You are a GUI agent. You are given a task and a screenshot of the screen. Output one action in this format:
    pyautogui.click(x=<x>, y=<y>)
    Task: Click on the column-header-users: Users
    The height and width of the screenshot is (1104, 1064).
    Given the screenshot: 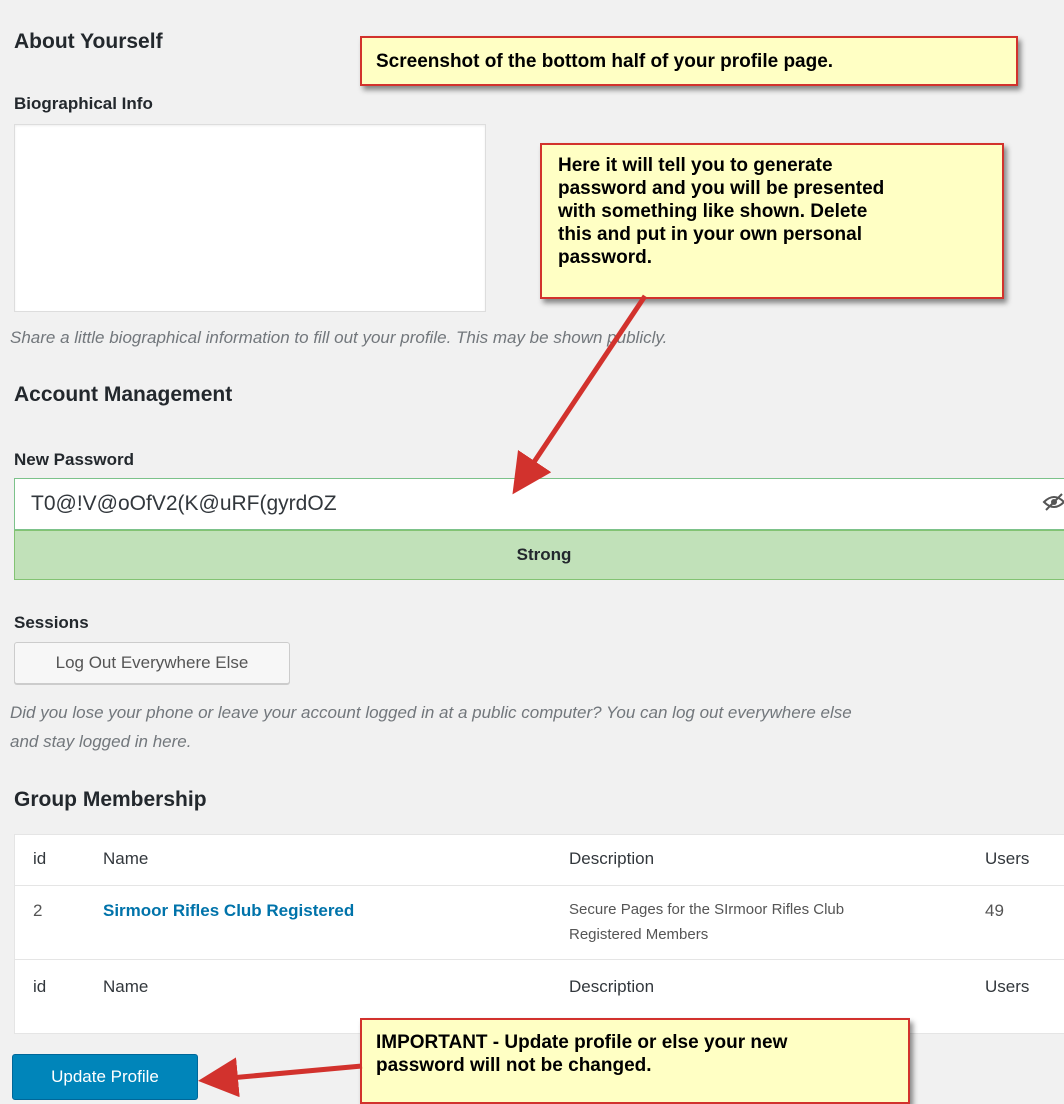 What is the action you would take?
    pyautogui.click(x=1007, y=858)
    